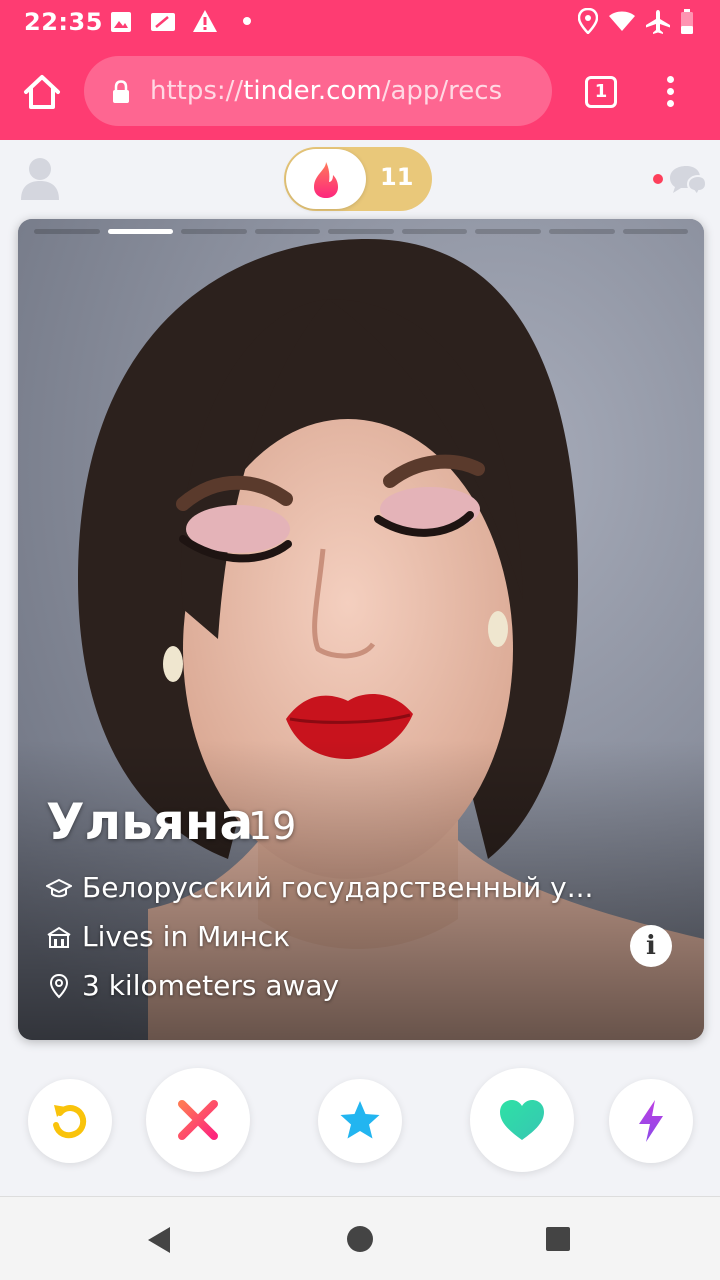 The height and width of the screenshot is (1280, 720). What do you see at coordinates (601, 92) in the screenshot?
I see `tab-switcher-button: 1` at bounding box center [601, 92].